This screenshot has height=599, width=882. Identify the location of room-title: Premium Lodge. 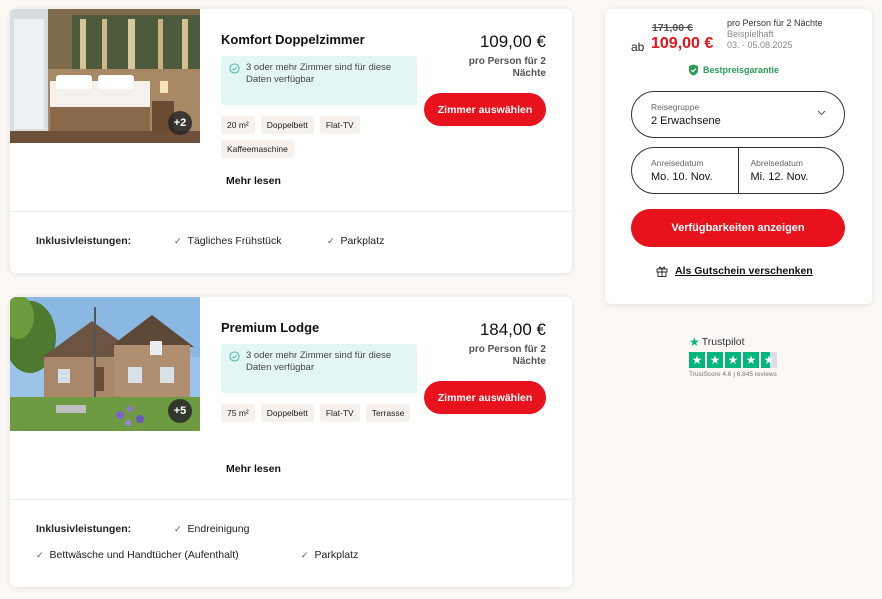
(270, 327).